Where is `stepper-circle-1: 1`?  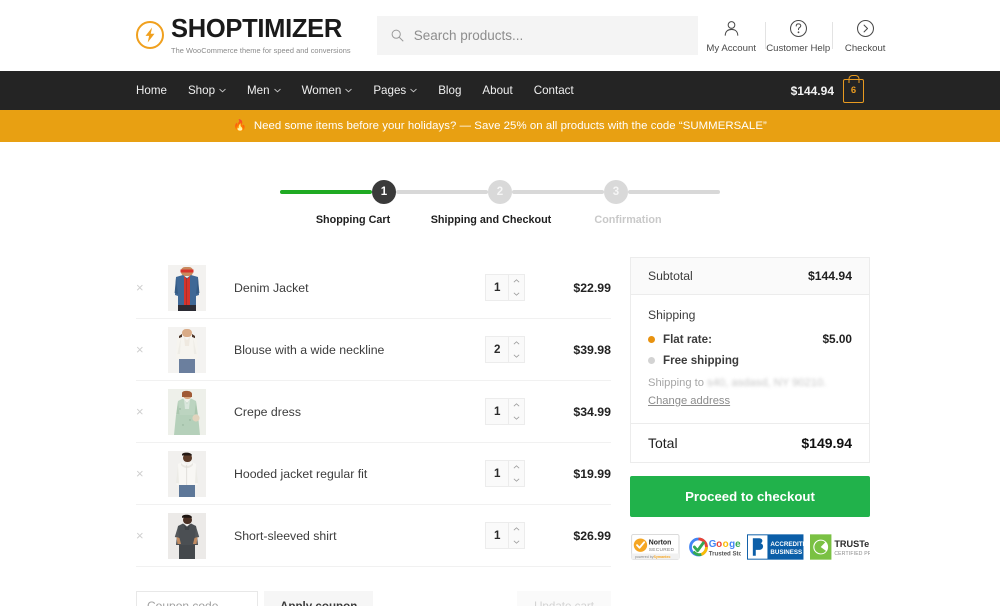 stepper-circle-1: 1 is located at coordinates (384, 192).